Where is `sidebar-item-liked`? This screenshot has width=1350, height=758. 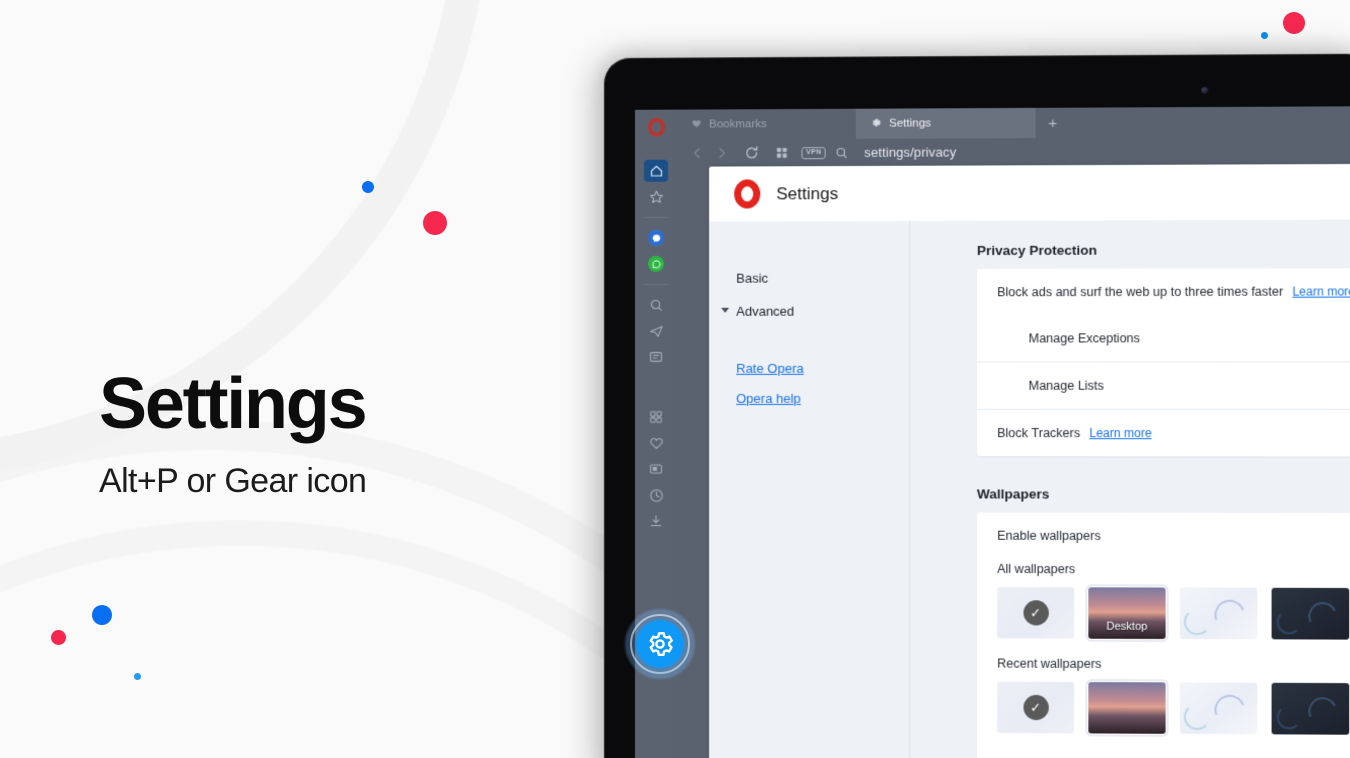
sidebar-item-liked is located at coordinates (656, 443).